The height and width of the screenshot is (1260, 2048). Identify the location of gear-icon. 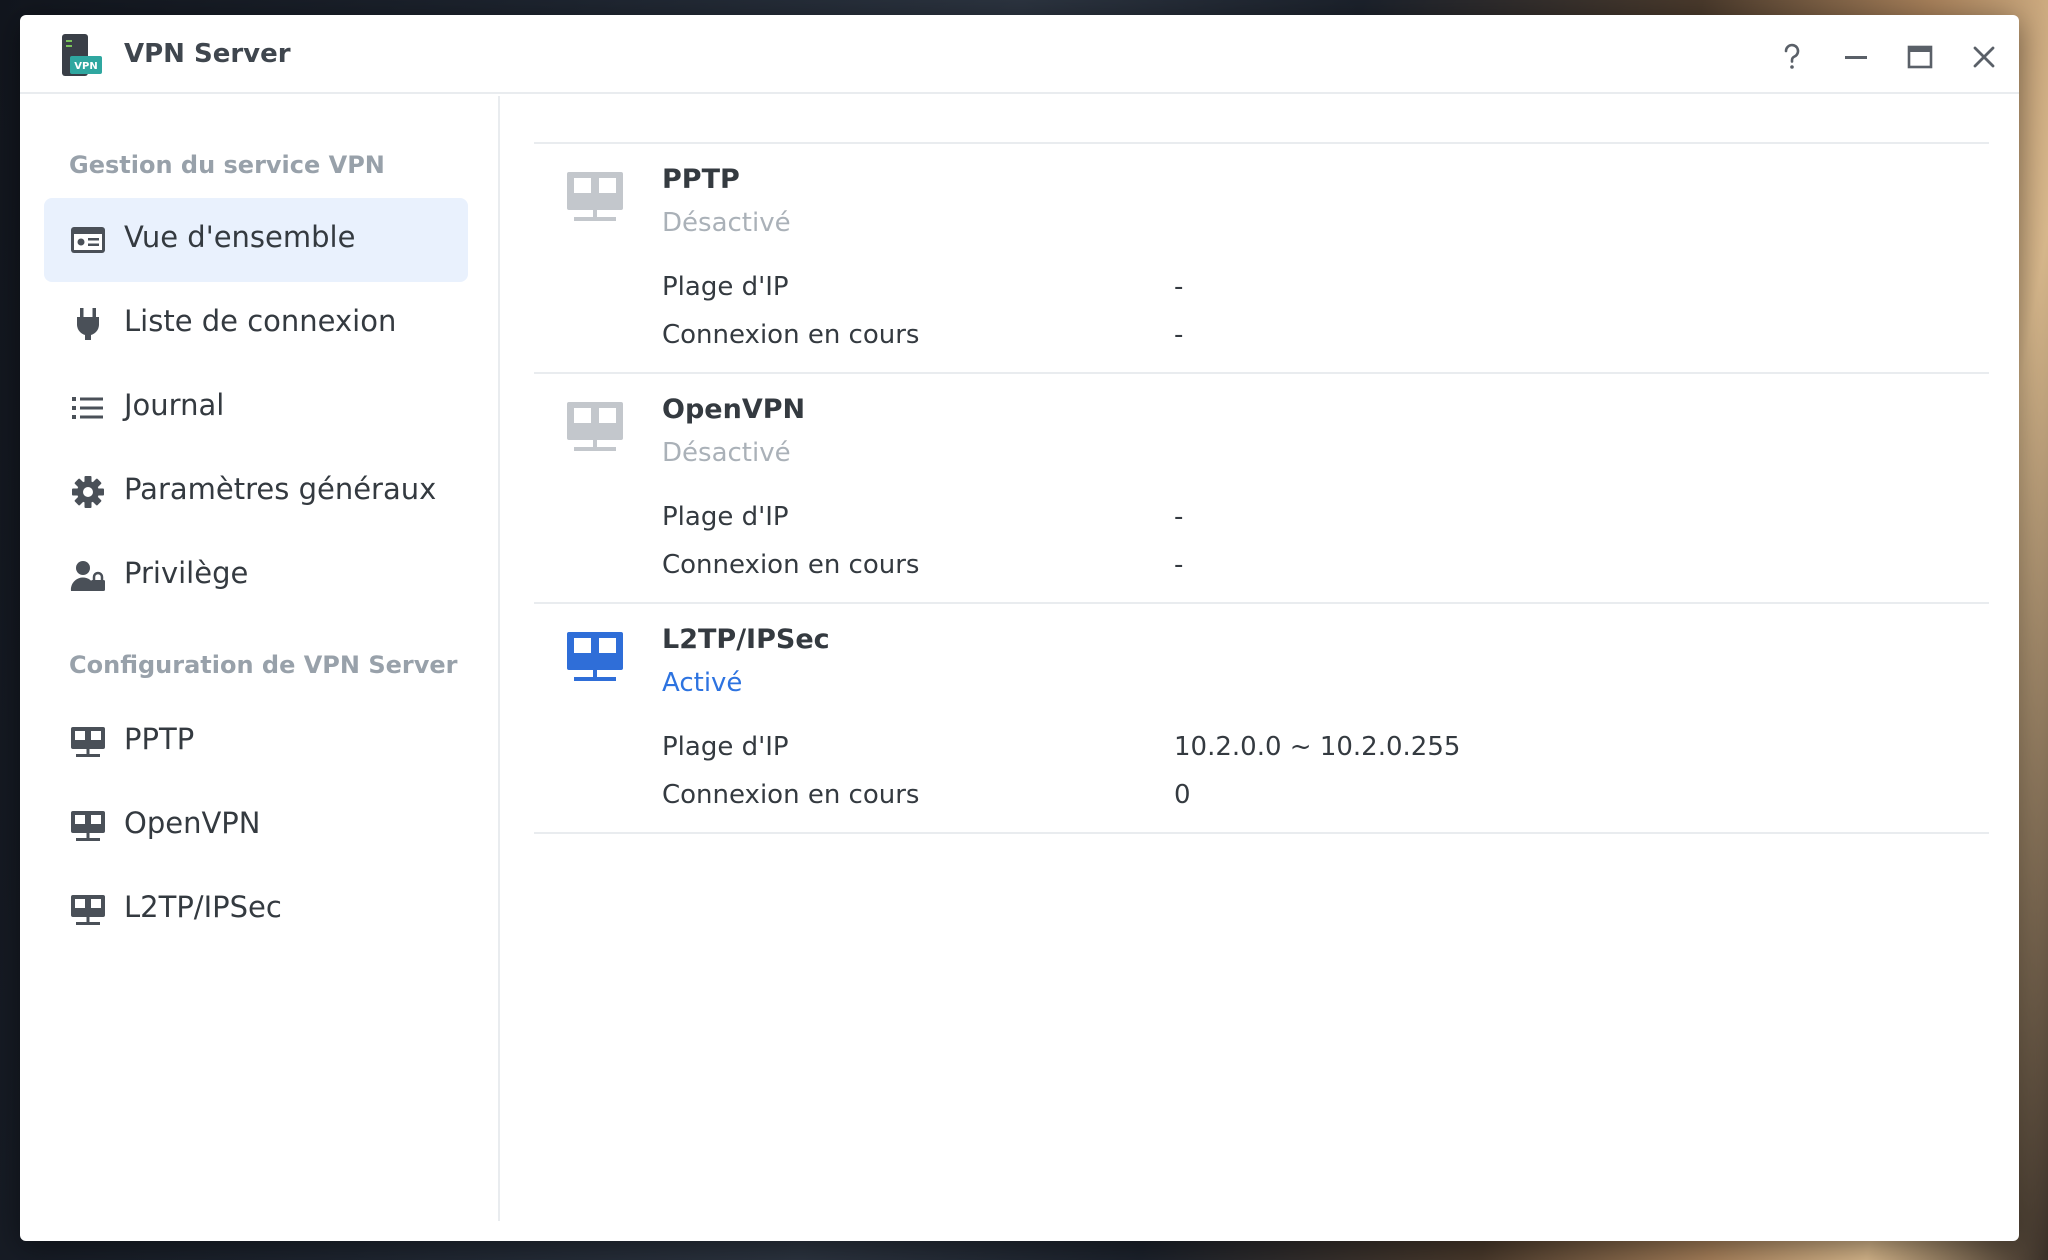
(88, 492).